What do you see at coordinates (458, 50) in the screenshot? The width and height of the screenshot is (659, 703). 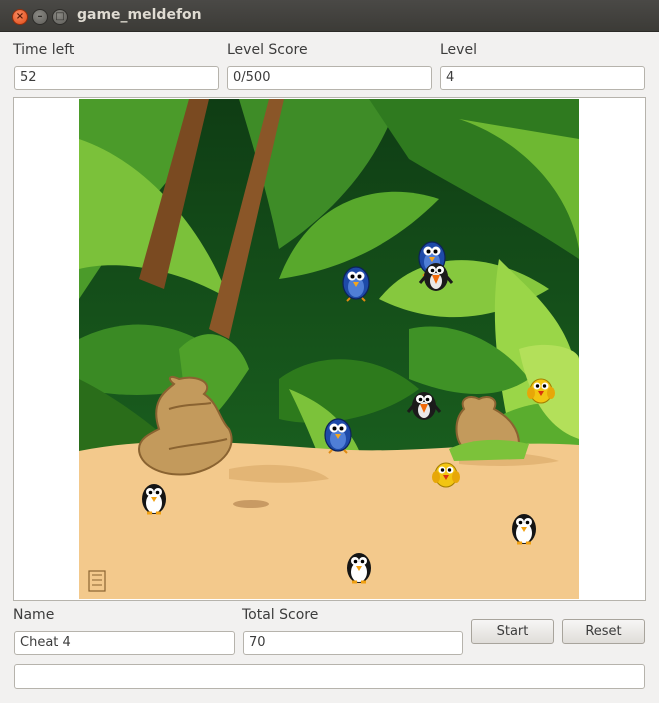 I see `level-label: Level` at bounding box center [458, 50].